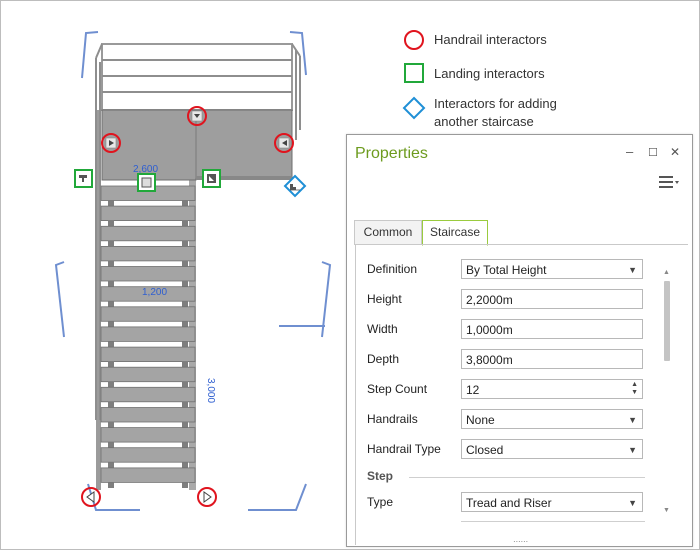 The height and width of the screenshot is (550, 700). Describe the element at coordinates (414, 40) in the screenshot. I see `legend-handrail-marker` at that location.